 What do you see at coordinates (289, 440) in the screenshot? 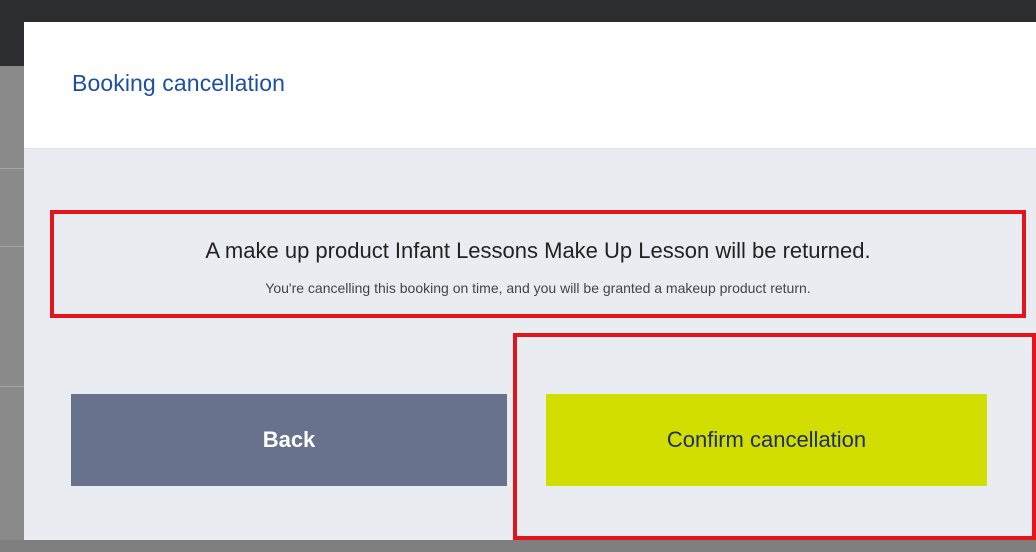
I see `back-button: Back` at bounding box center [289, 440].